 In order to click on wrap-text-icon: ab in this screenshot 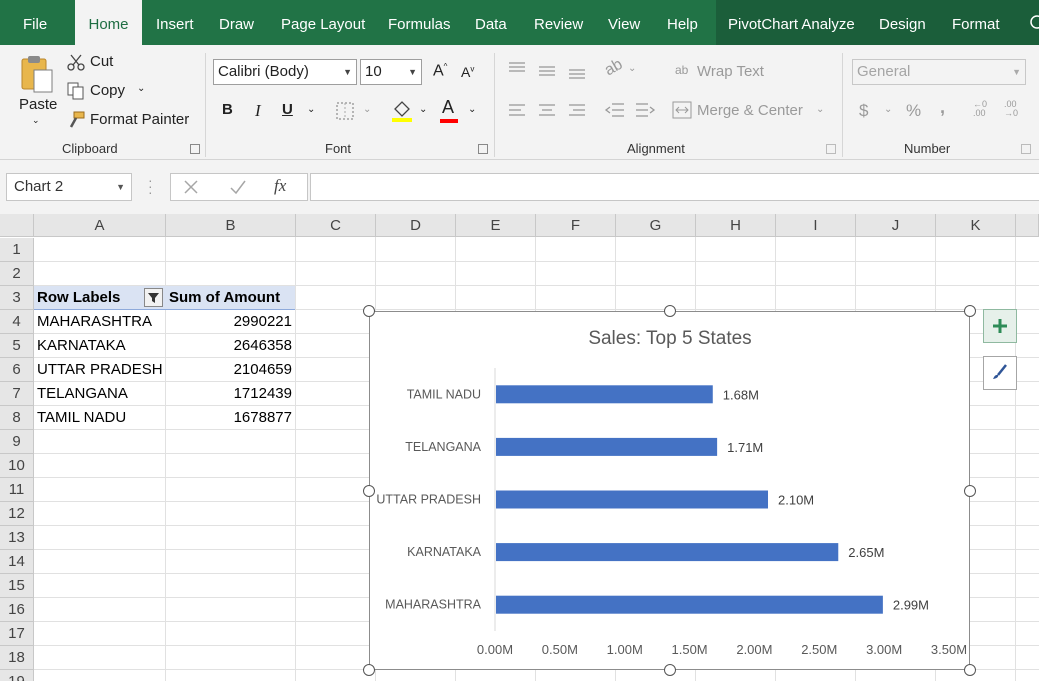, I will do `click(681, 70)`.